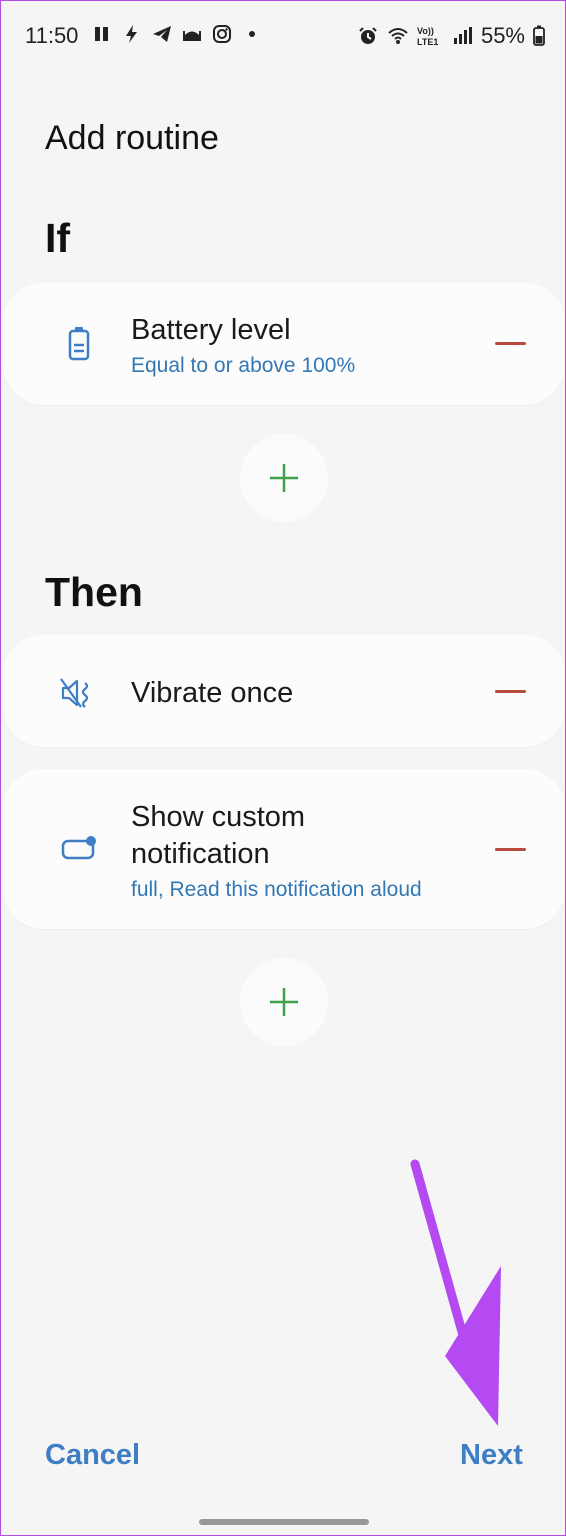 The image size is (566, 1536). What do you see at coordinates (101, 34) in the screenshot?
I see `pause-icon` at bounding box center [101, 34].